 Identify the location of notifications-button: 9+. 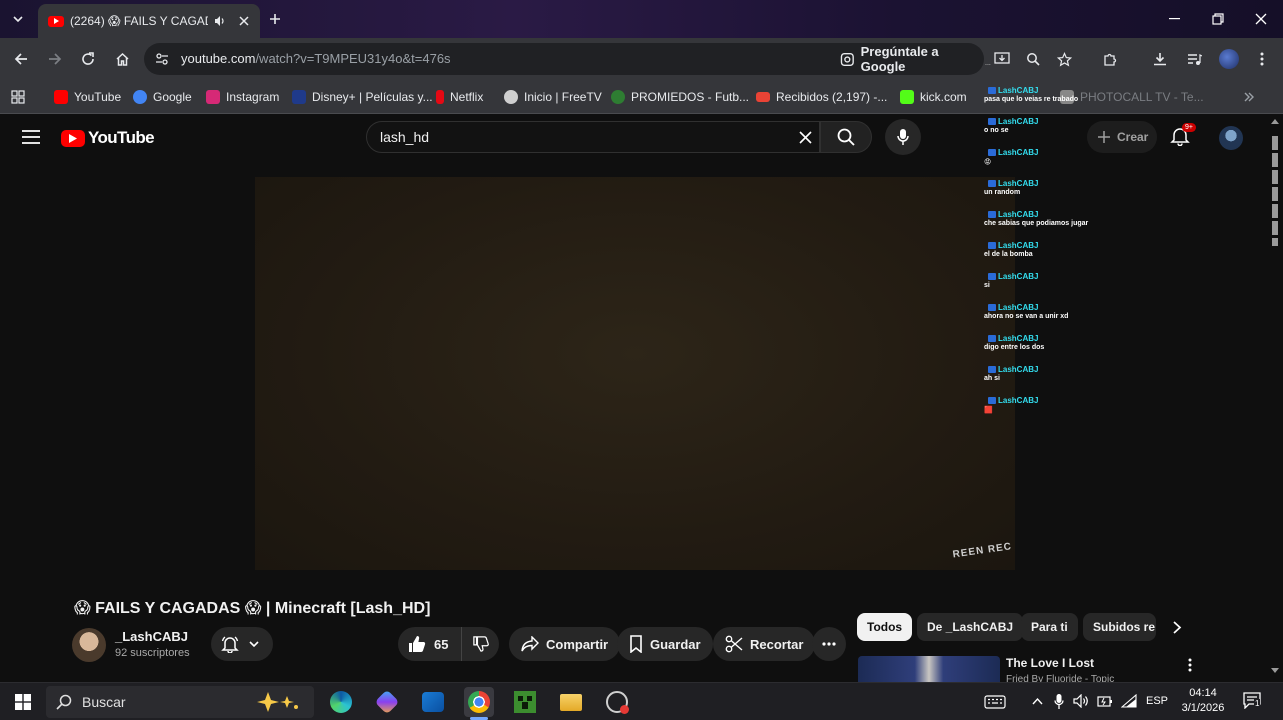
(1183, 136).